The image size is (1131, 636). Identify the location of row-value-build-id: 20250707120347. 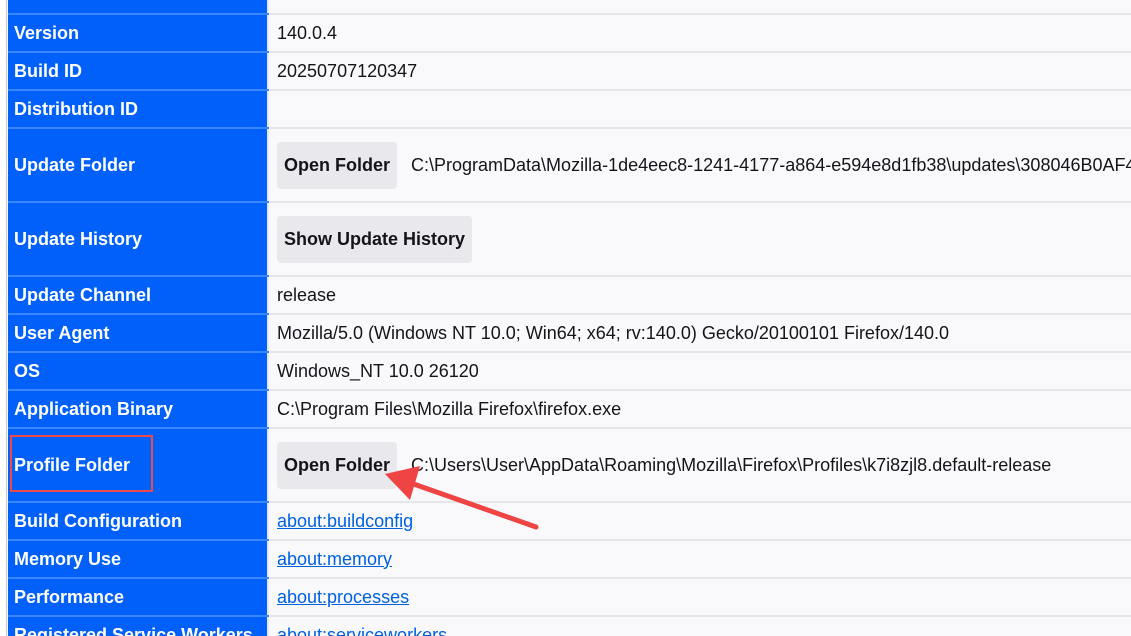
(699, 71).